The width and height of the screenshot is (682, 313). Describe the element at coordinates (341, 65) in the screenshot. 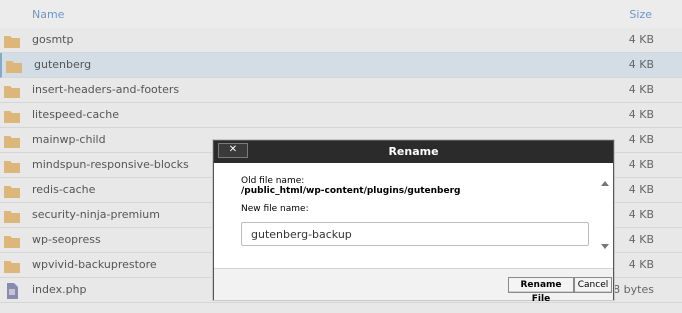

I see `table-row: gutenberg 4 KB` at that location.